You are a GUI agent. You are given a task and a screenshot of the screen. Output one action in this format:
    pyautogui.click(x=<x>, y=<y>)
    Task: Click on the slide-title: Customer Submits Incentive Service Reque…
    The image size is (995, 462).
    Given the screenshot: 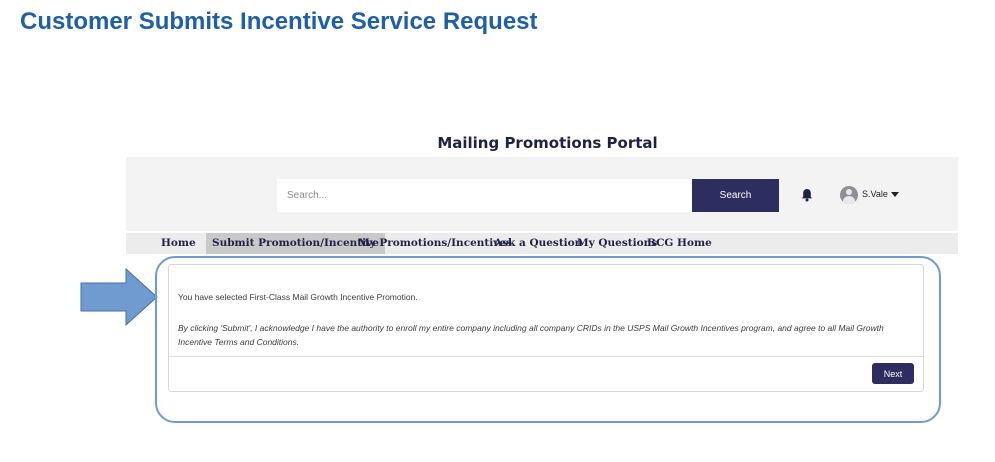 What is the action you would take?
    pyautogui.click(x=279, y=21)
    